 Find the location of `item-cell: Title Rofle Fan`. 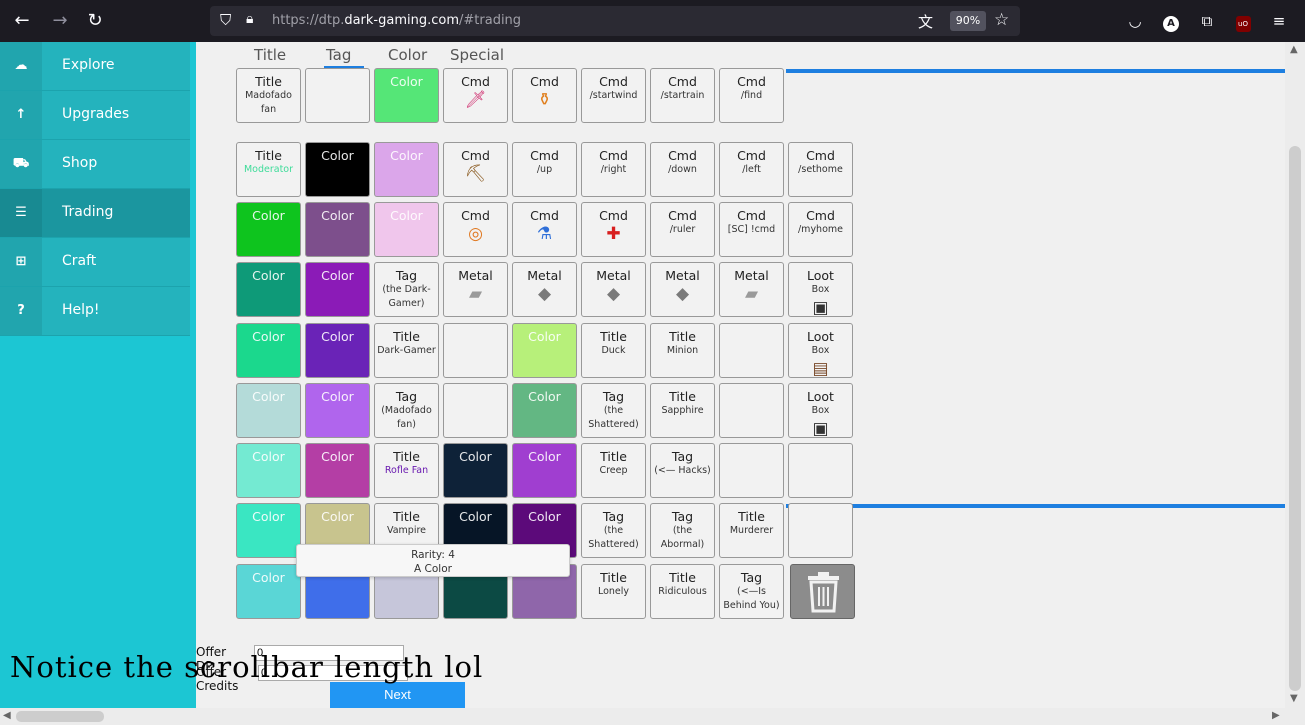

item-cell: Title Rofle Fan is located at coordinates (406, 470).